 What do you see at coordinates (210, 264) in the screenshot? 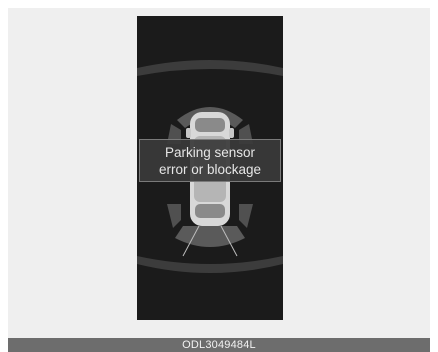
I see `bottom-light-streak` at bounding box center [210, 264].